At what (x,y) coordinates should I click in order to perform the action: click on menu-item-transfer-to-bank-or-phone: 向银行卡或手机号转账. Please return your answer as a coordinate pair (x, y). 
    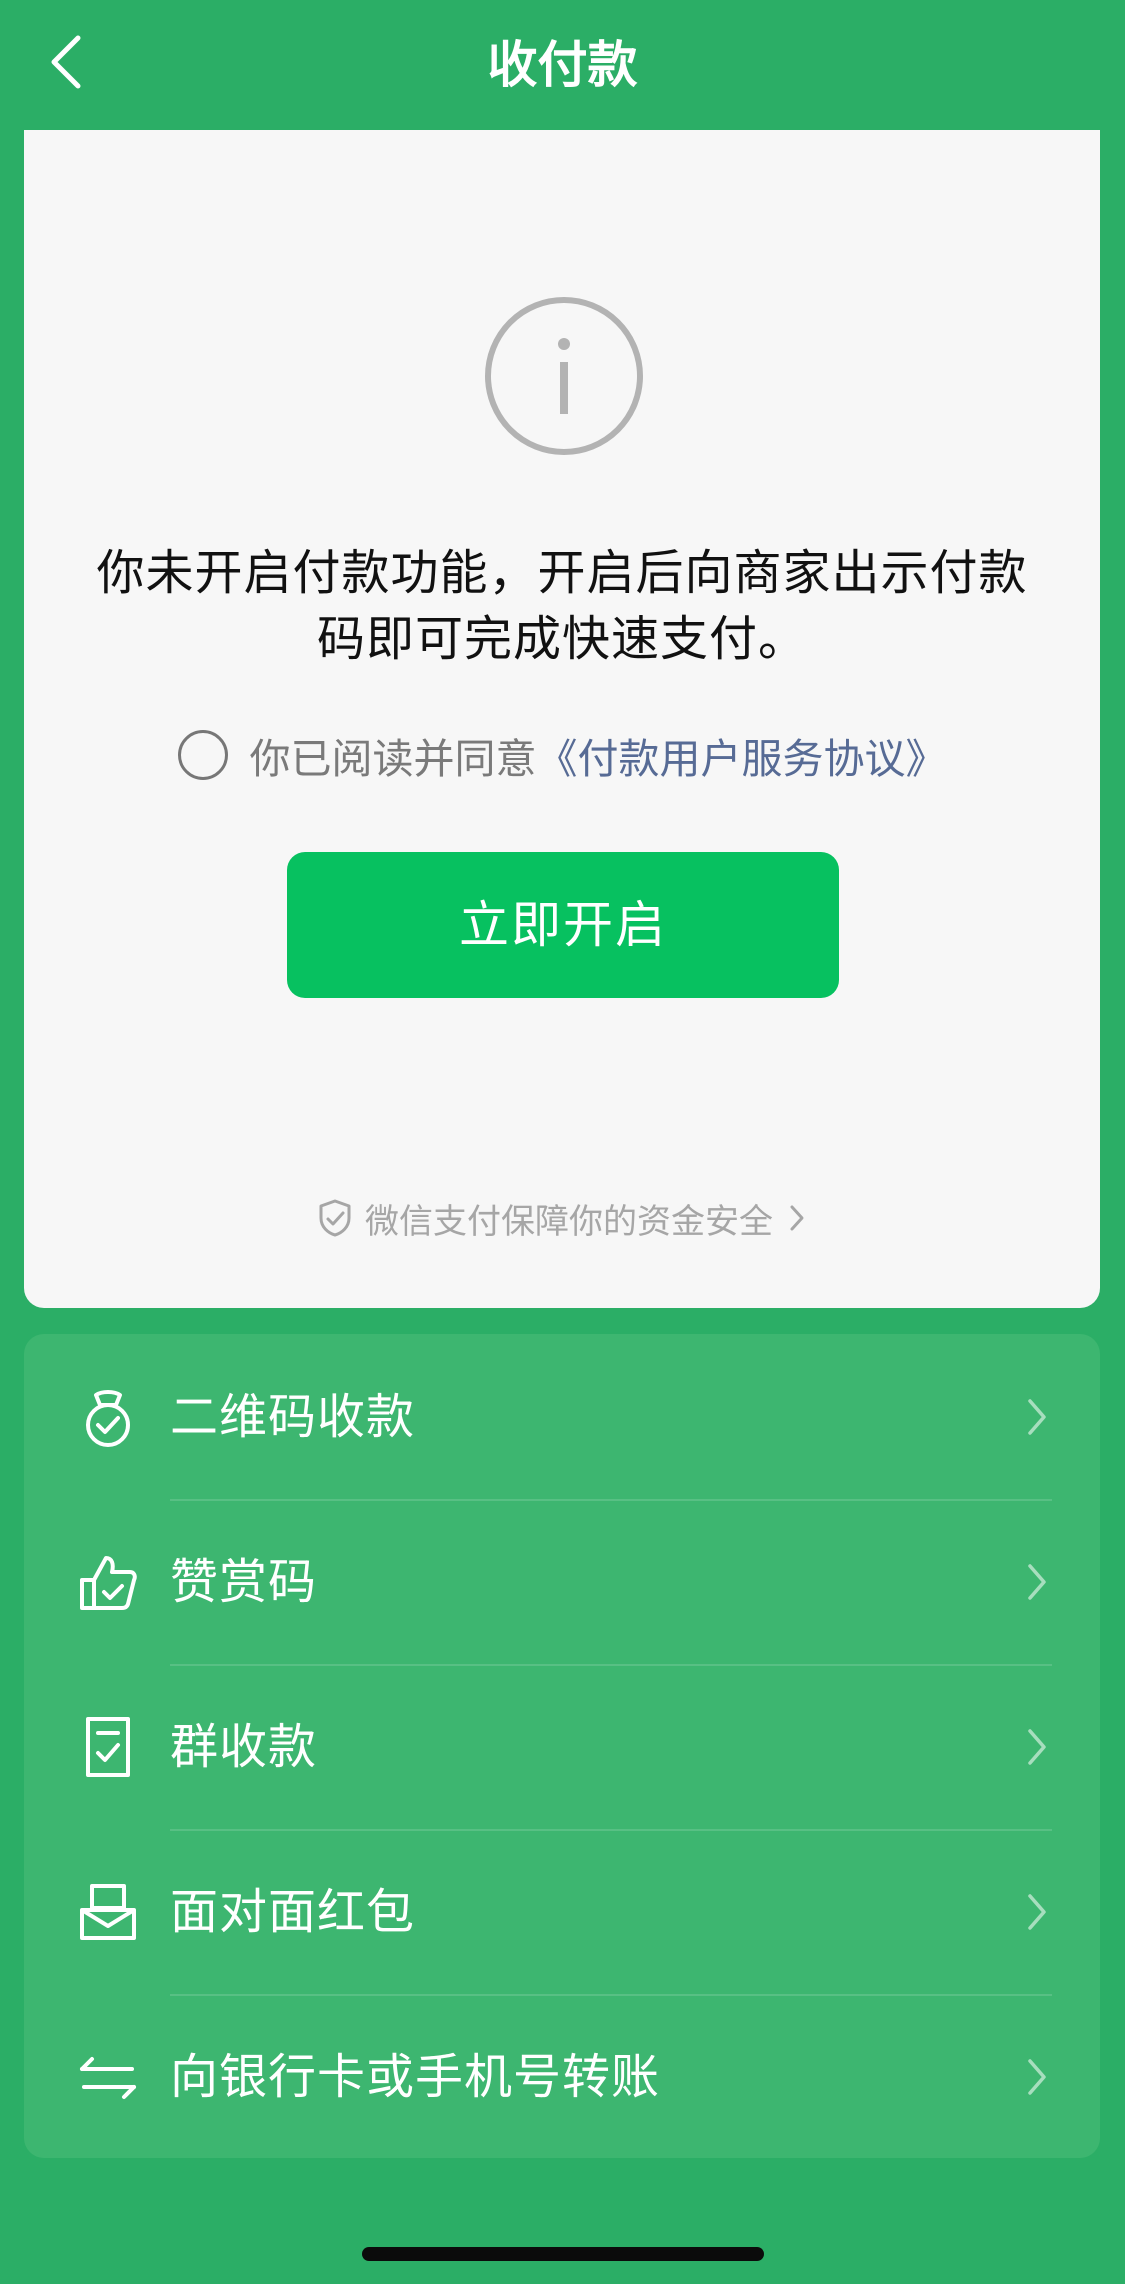
    Looking at the image, I should click on (562, 2076).